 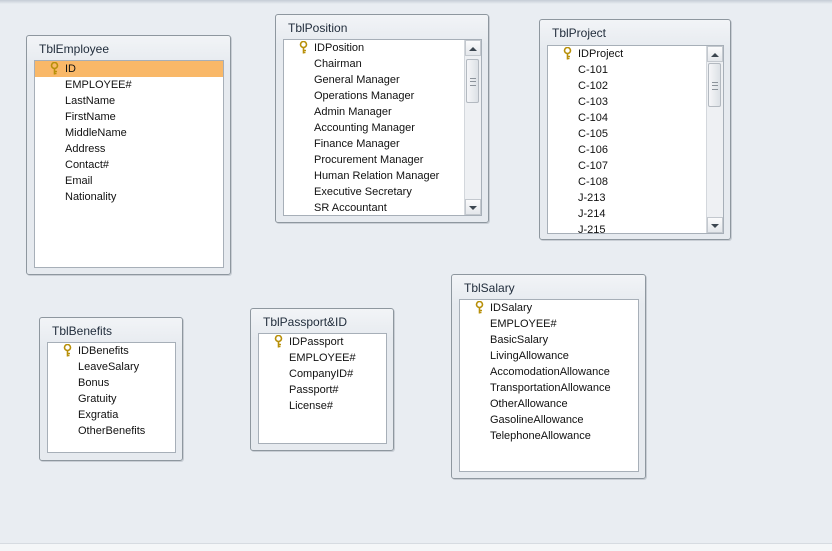 I want to click on field-item: J-213, so click(x=627, y=198).